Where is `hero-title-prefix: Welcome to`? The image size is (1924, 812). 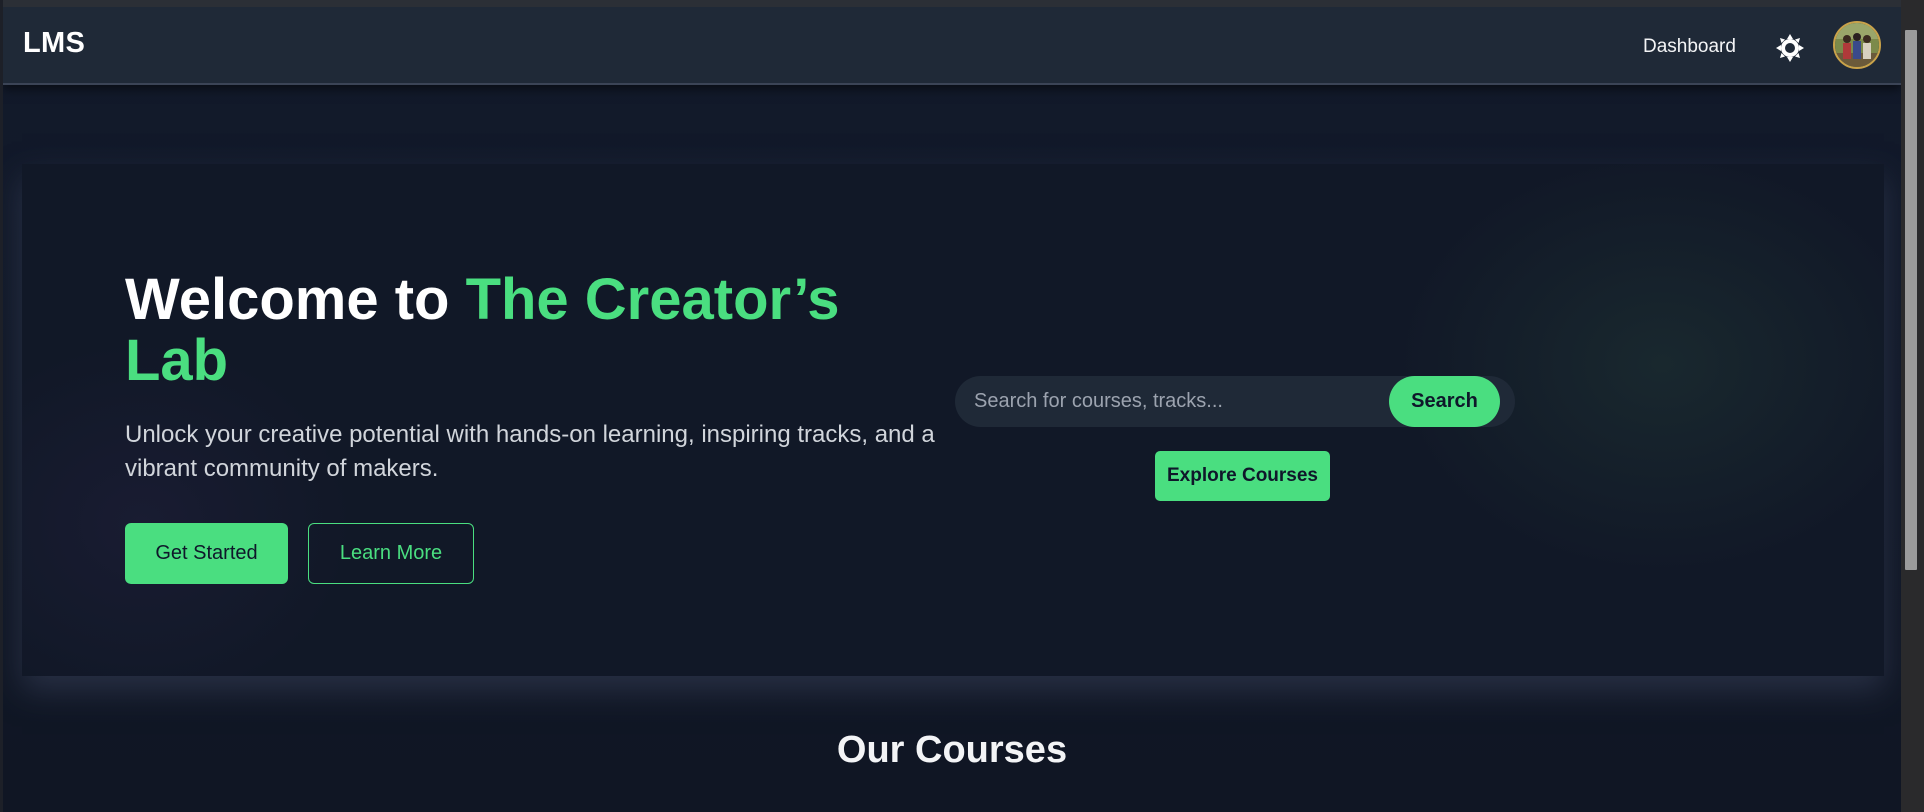 hero-title-prefix: Welcome to is located at coordinates (295, 299).